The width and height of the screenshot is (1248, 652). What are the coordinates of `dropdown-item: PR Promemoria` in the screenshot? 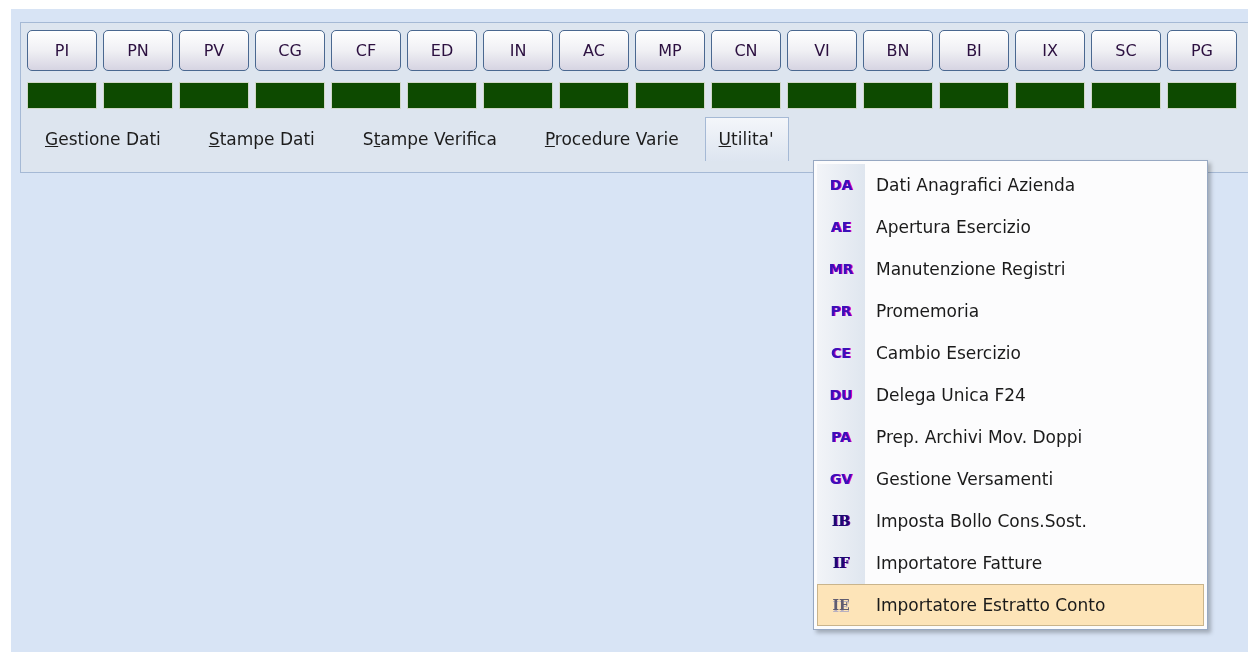 It's located at (1010, 311).